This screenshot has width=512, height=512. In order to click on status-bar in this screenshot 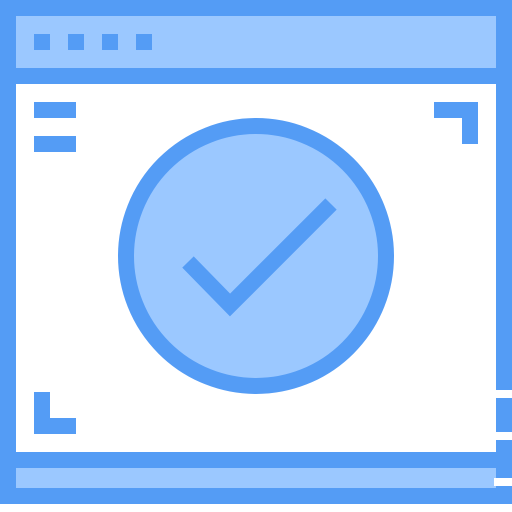, I will do `click(256, 470)`.